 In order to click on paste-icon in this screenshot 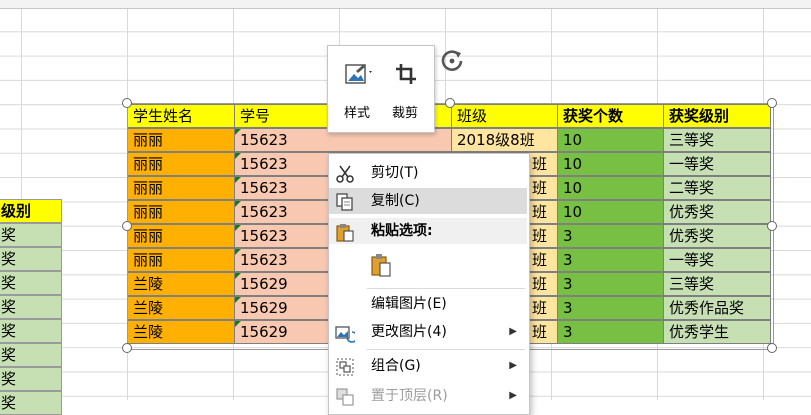, I will do `click(345, 233)`.